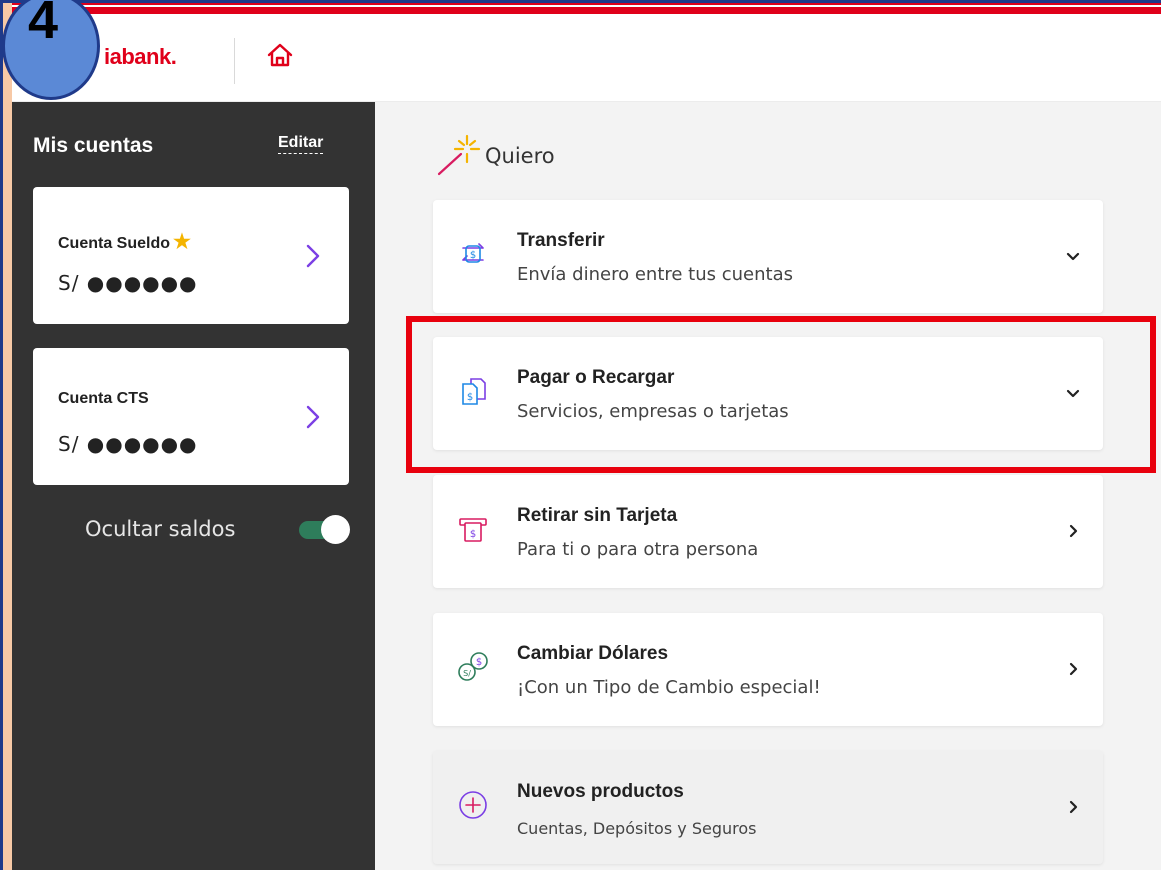 The height and width of the screenshot is (870, 1161). I want to click on option-subtitle: ¡Con un Tipo de Cambio especial!, so click(669, 687).